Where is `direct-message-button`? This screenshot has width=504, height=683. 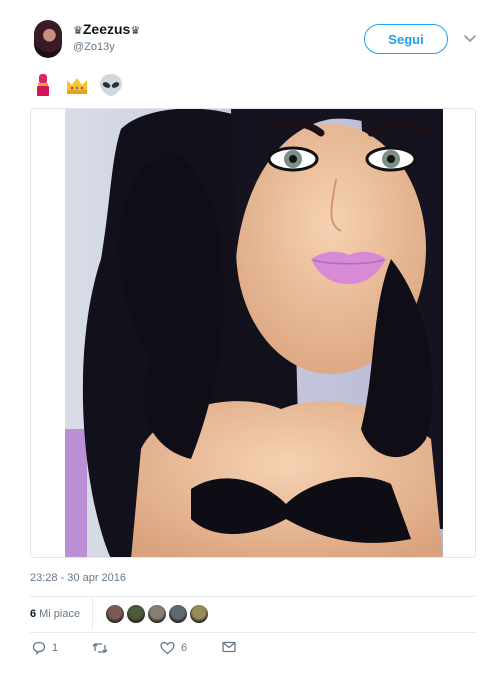 direct-message-button is located at coordinates (229, 647).